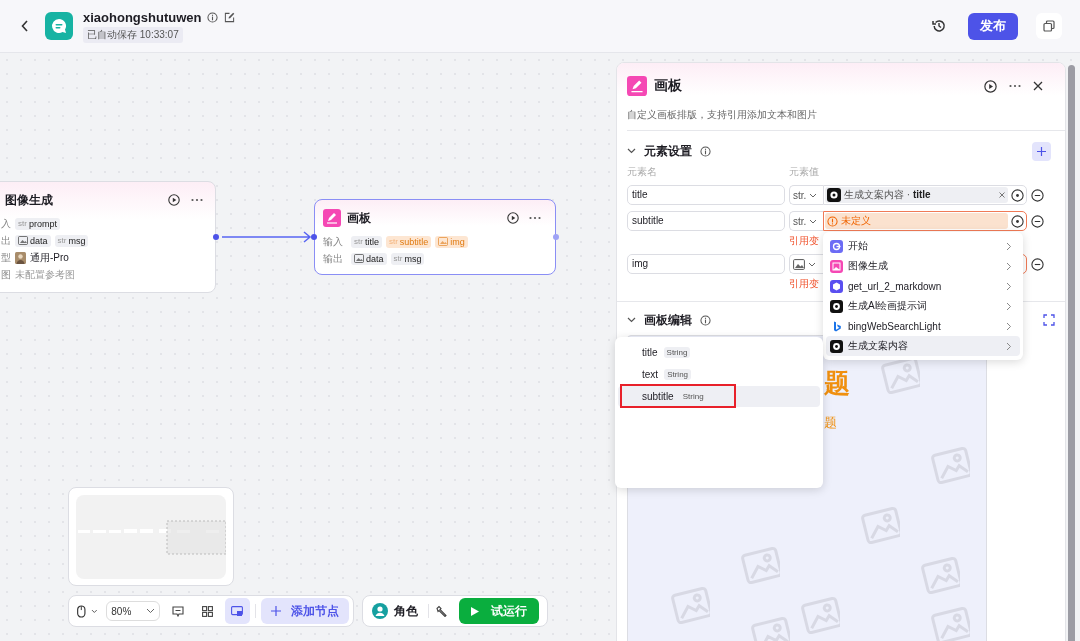  Describe the element at coordinates (333, 241) in the screenshot. I see `row-label: 输入` at that location.